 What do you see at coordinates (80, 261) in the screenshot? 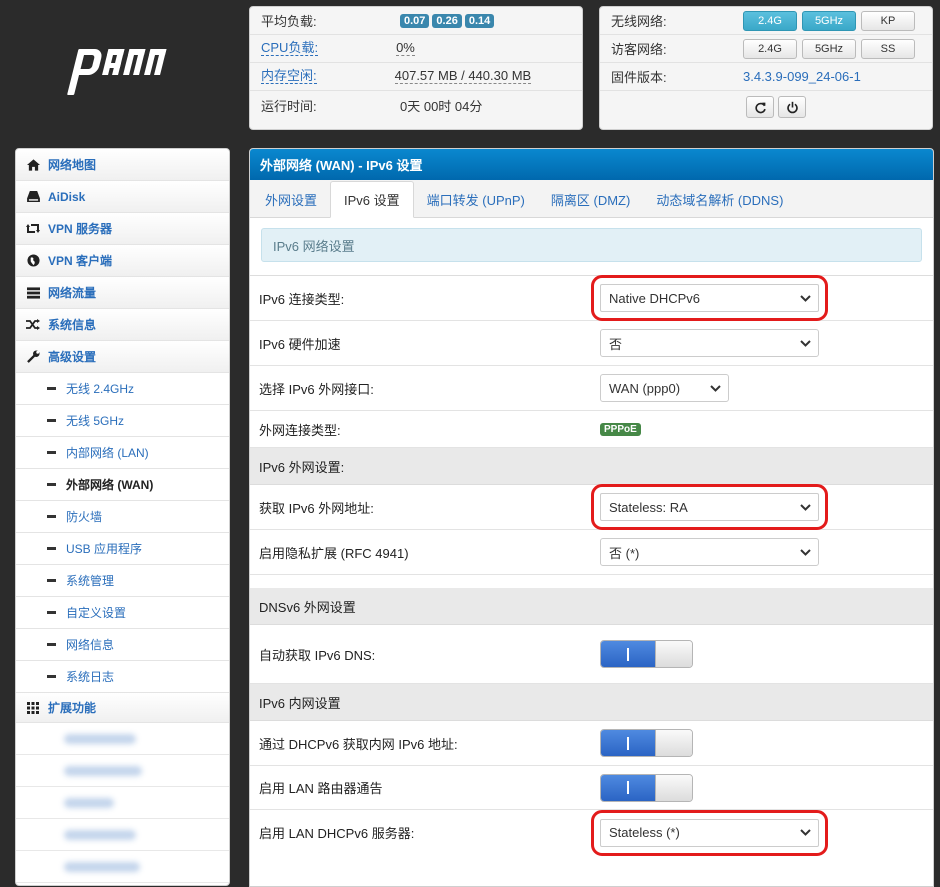
I see `sidebar-item-label: VPN 客户端` at bounding box center [80, 261].